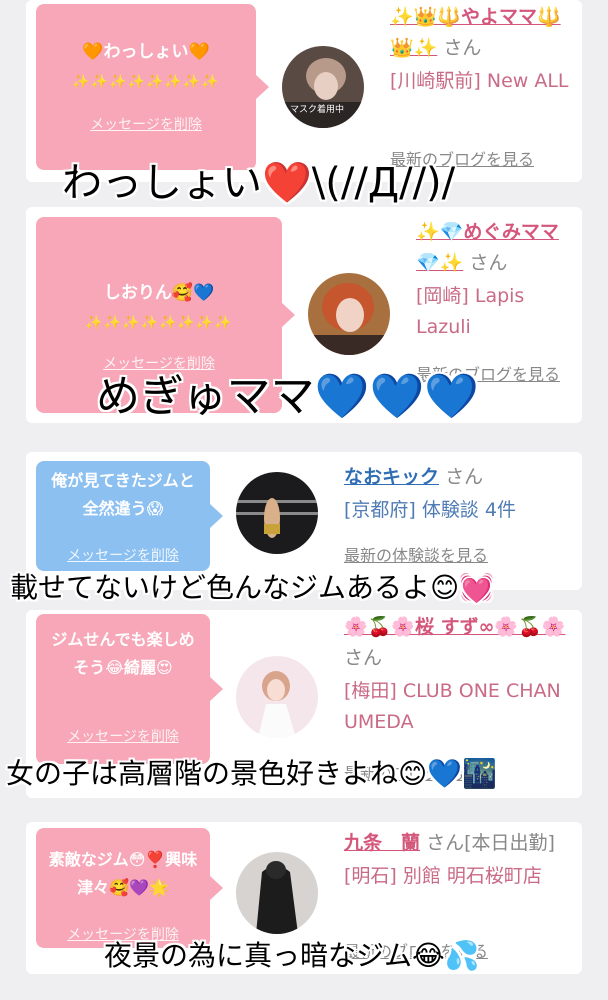 The image size is (608, 1000). I want to click on profile-name-link: 🌸🍒🌸桜 すず∞🌸🍒🌸, so click(454, 627).